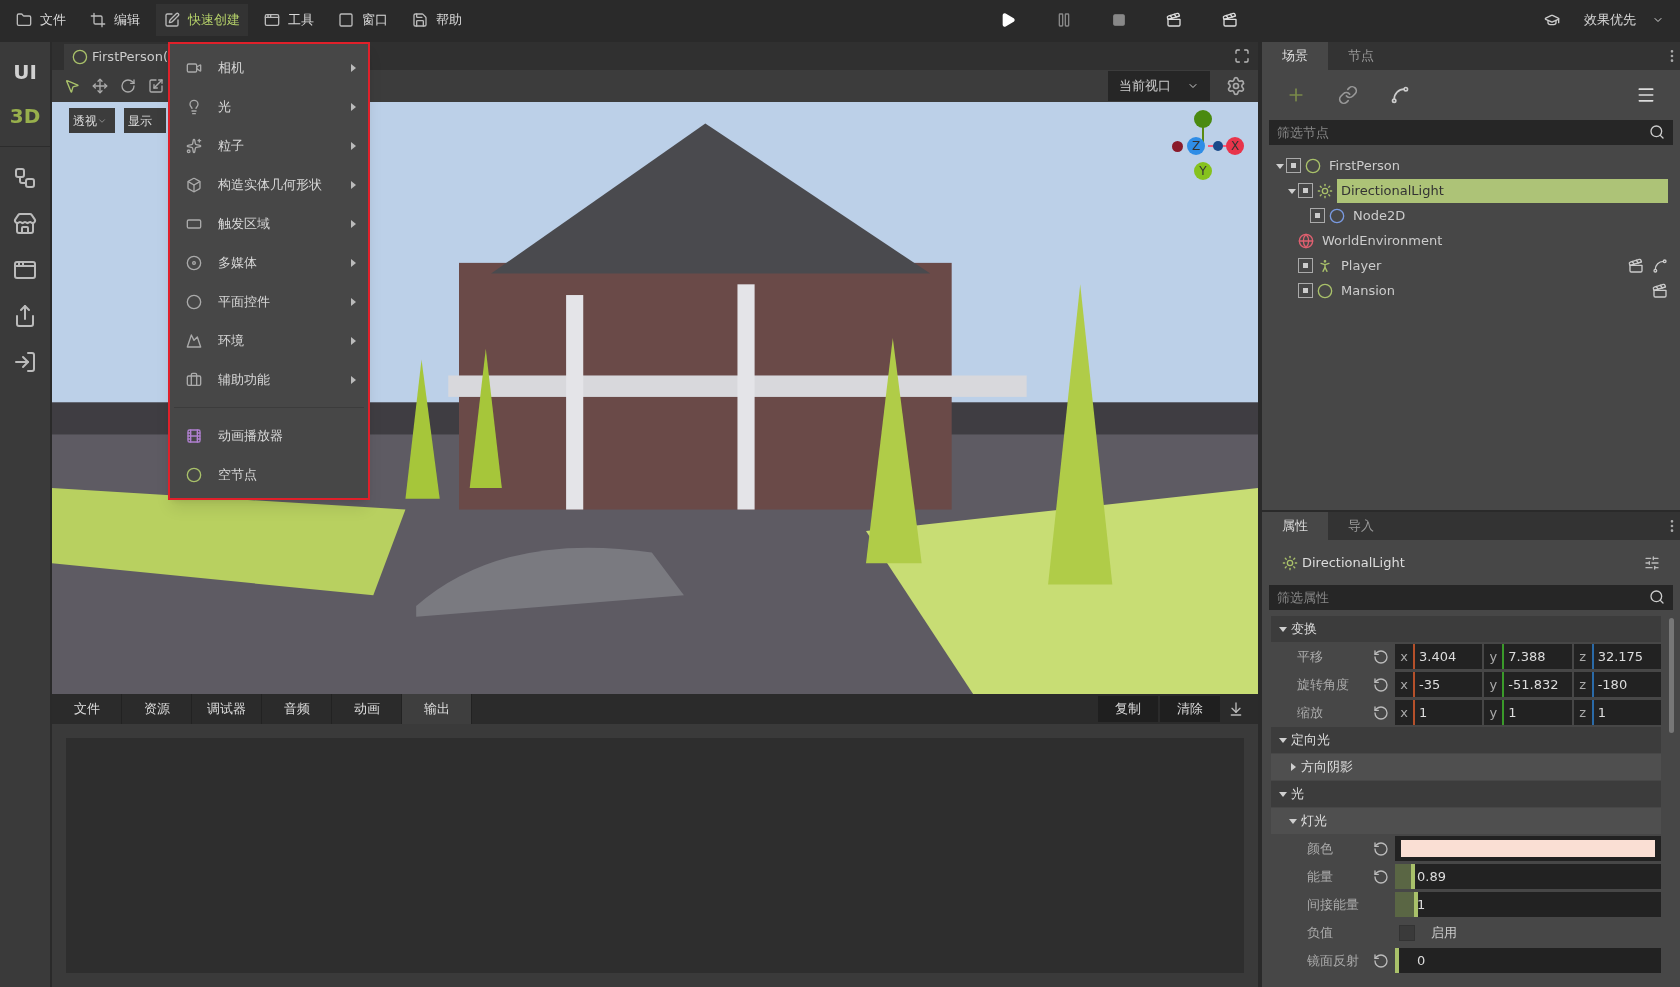  What do you see at coordinates (1528, 904) in the screenshot?
I see `slider-field: 1` at bounding box center [1528, 904].